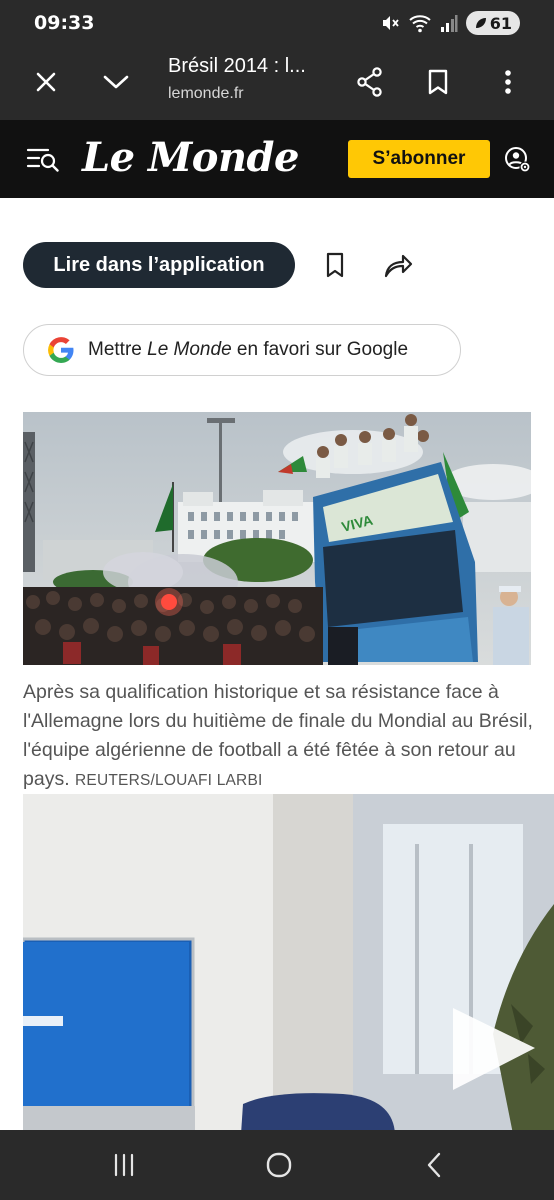  I want to click on home-icon, so click(279, 1165).